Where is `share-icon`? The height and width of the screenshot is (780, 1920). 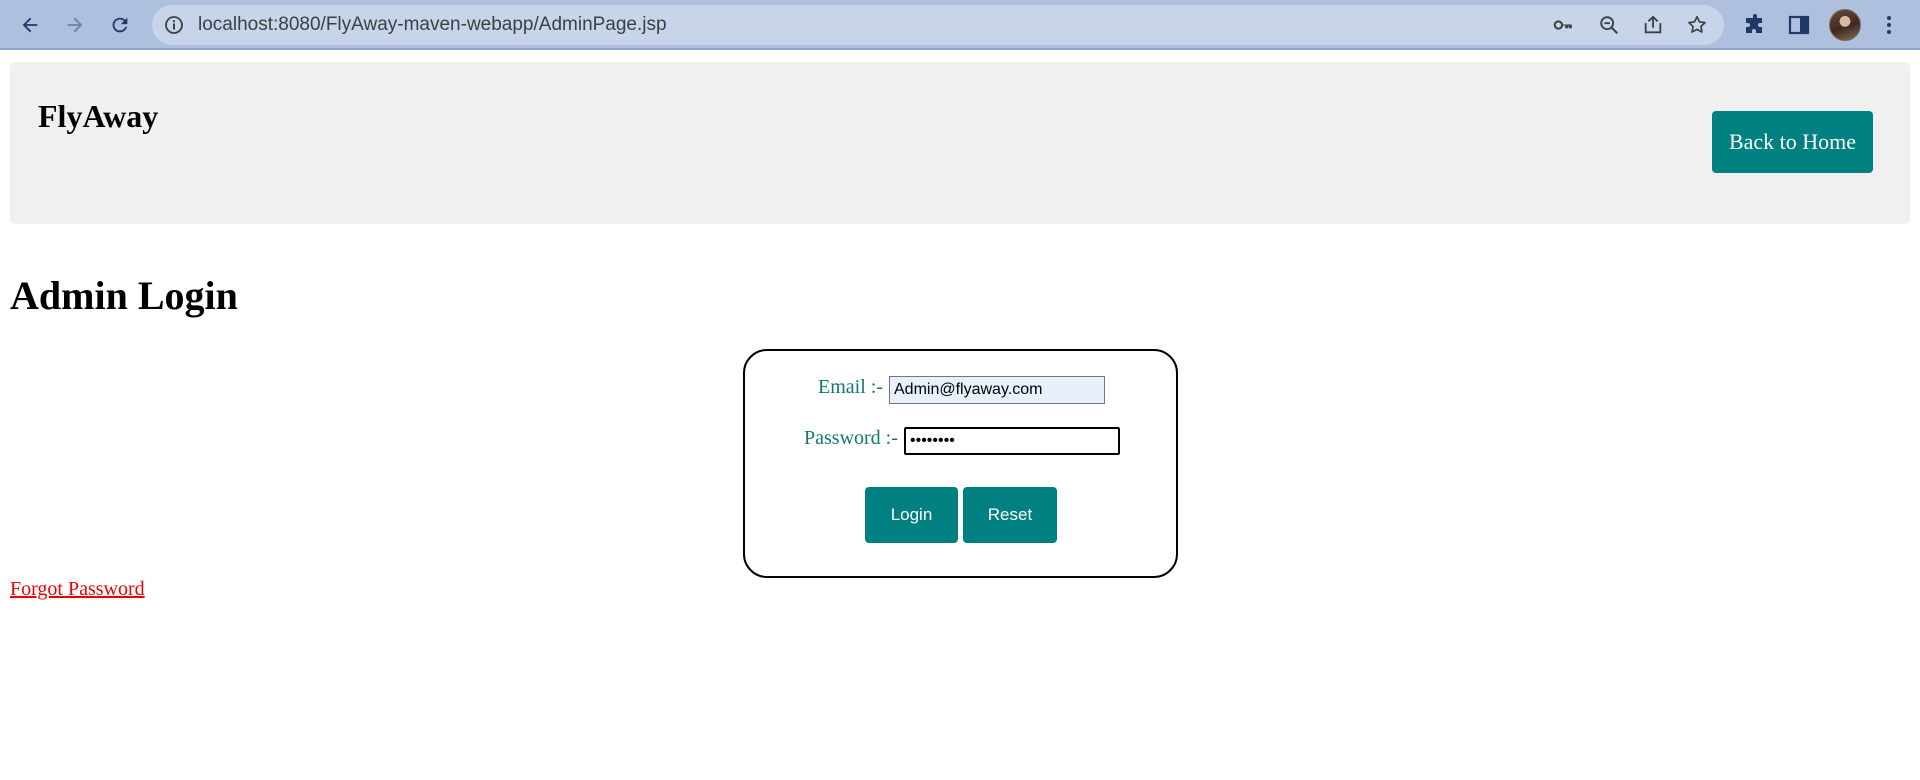
share-icon is located at coordinates (1653, 25).